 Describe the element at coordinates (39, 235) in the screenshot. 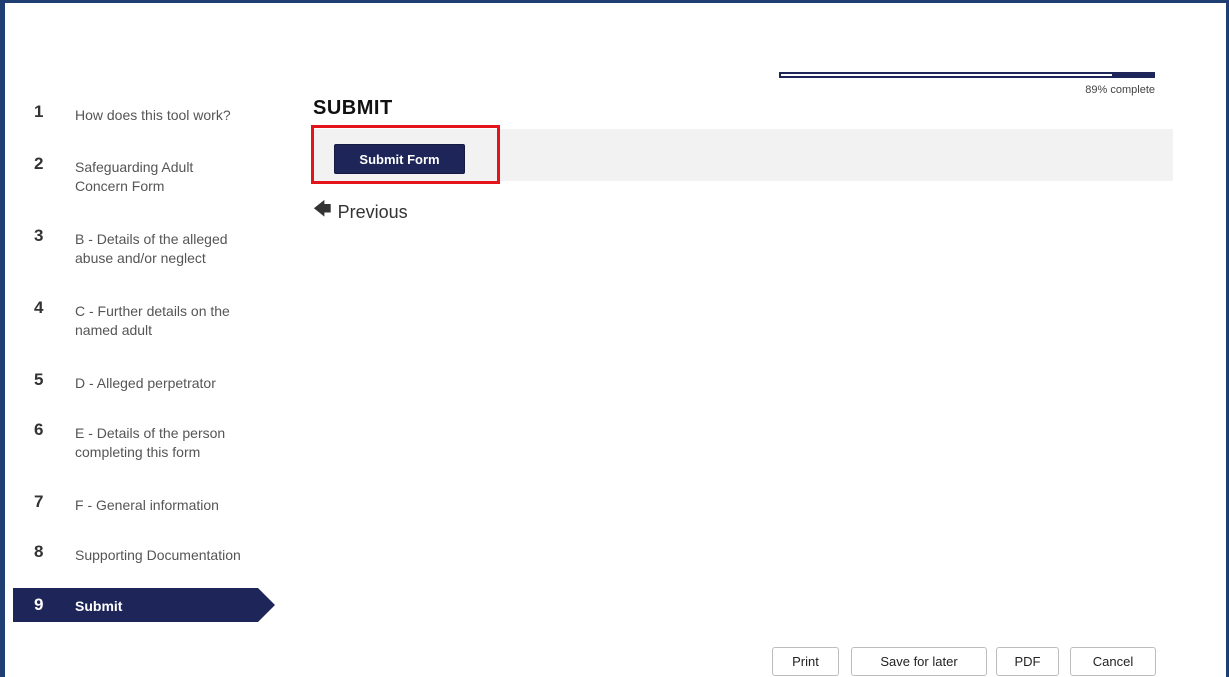

I see `nav-item-number: 3` at that location.